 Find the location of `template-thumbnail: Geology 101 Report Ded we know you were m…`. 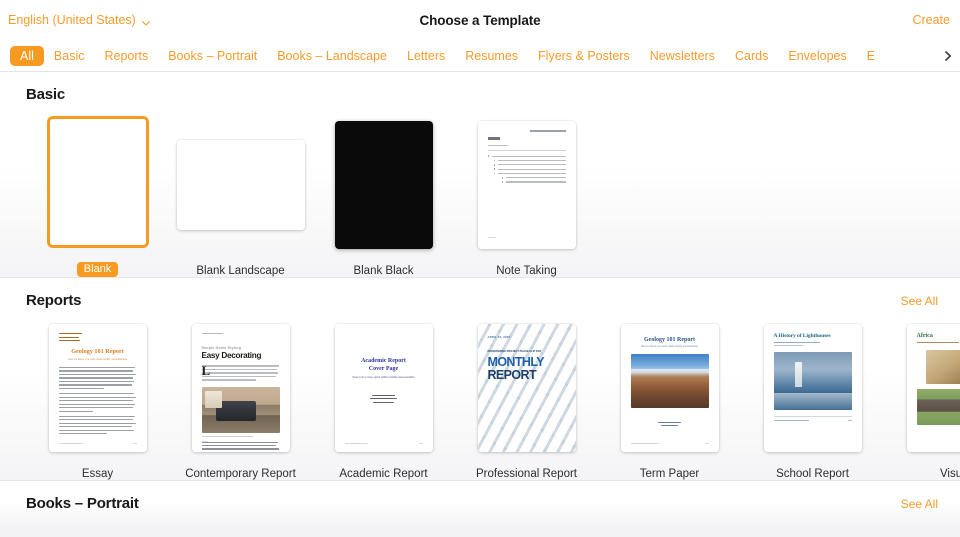

template-thumbnail: Geology 101 Report Ded we know you were m… is located at coordinates (669, 388).